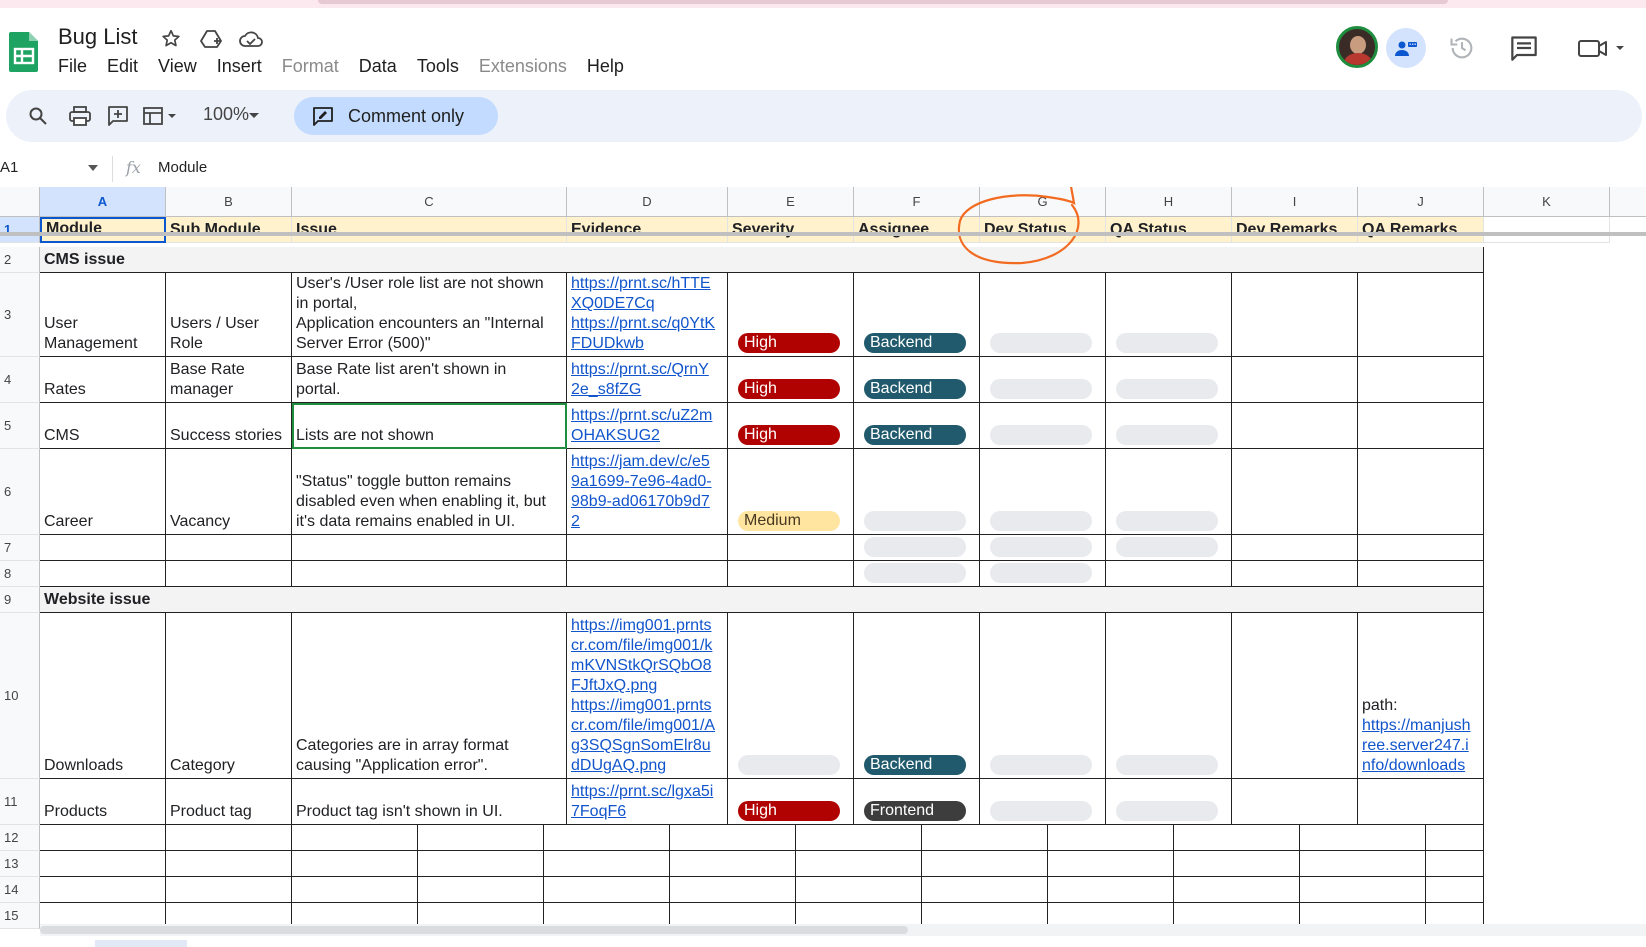 This screenshot has height=947, width=1646. What do you see at coordinates (915, 811) in the screenshot?
I see `assignee-chip: Frontend` at bounding box center [915, 811].